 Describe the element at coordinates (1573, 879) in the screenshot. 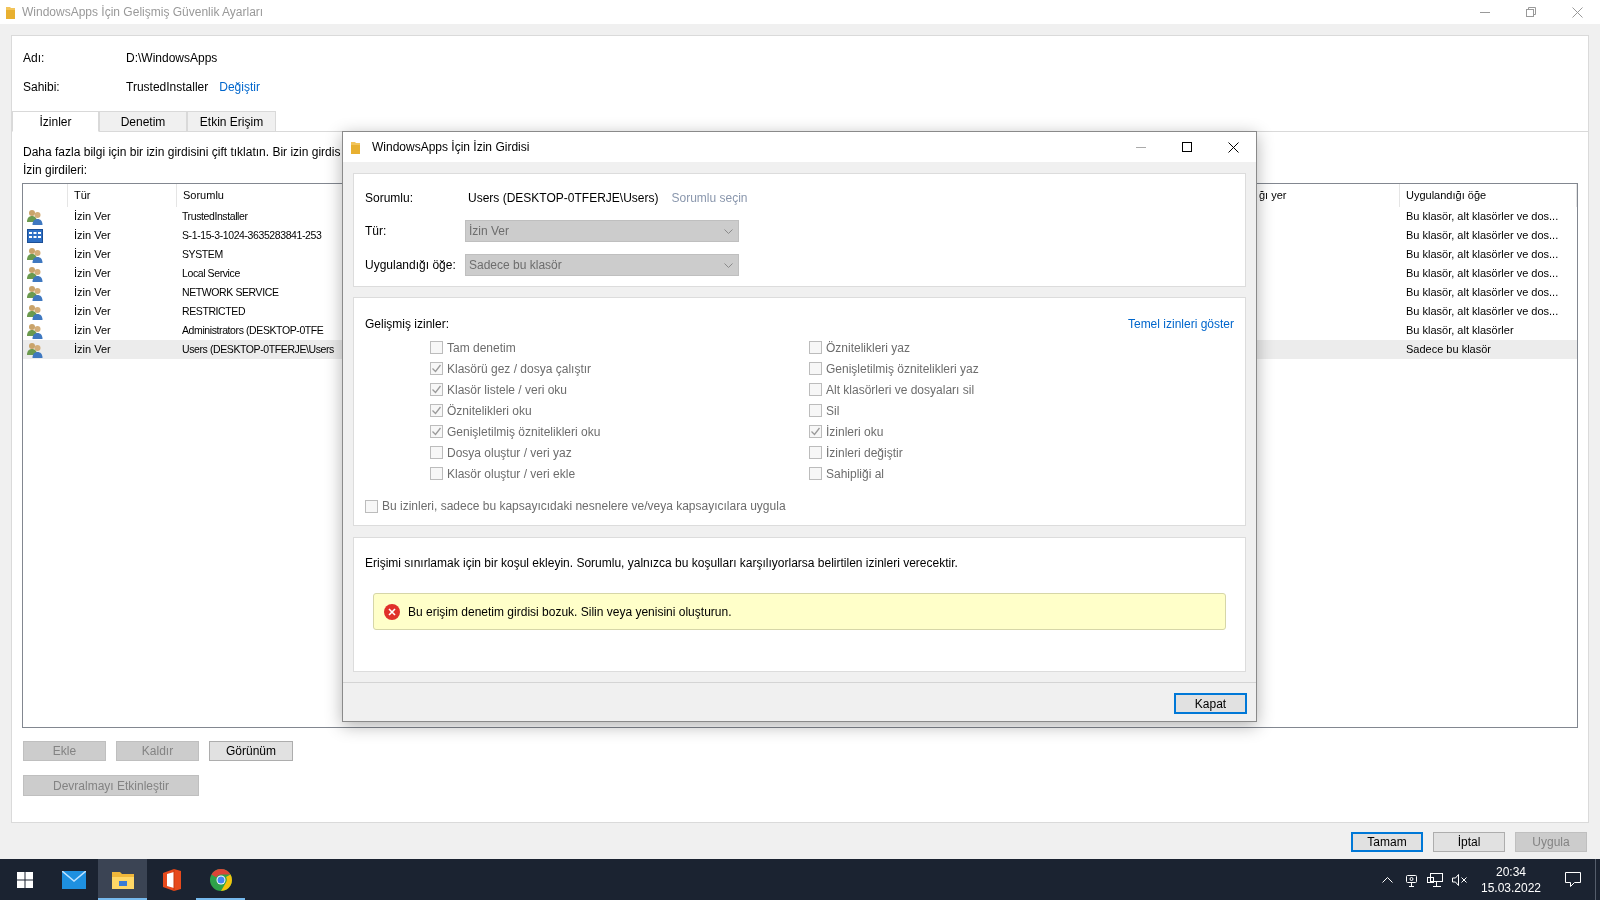

I see `notification-icon` at that location.